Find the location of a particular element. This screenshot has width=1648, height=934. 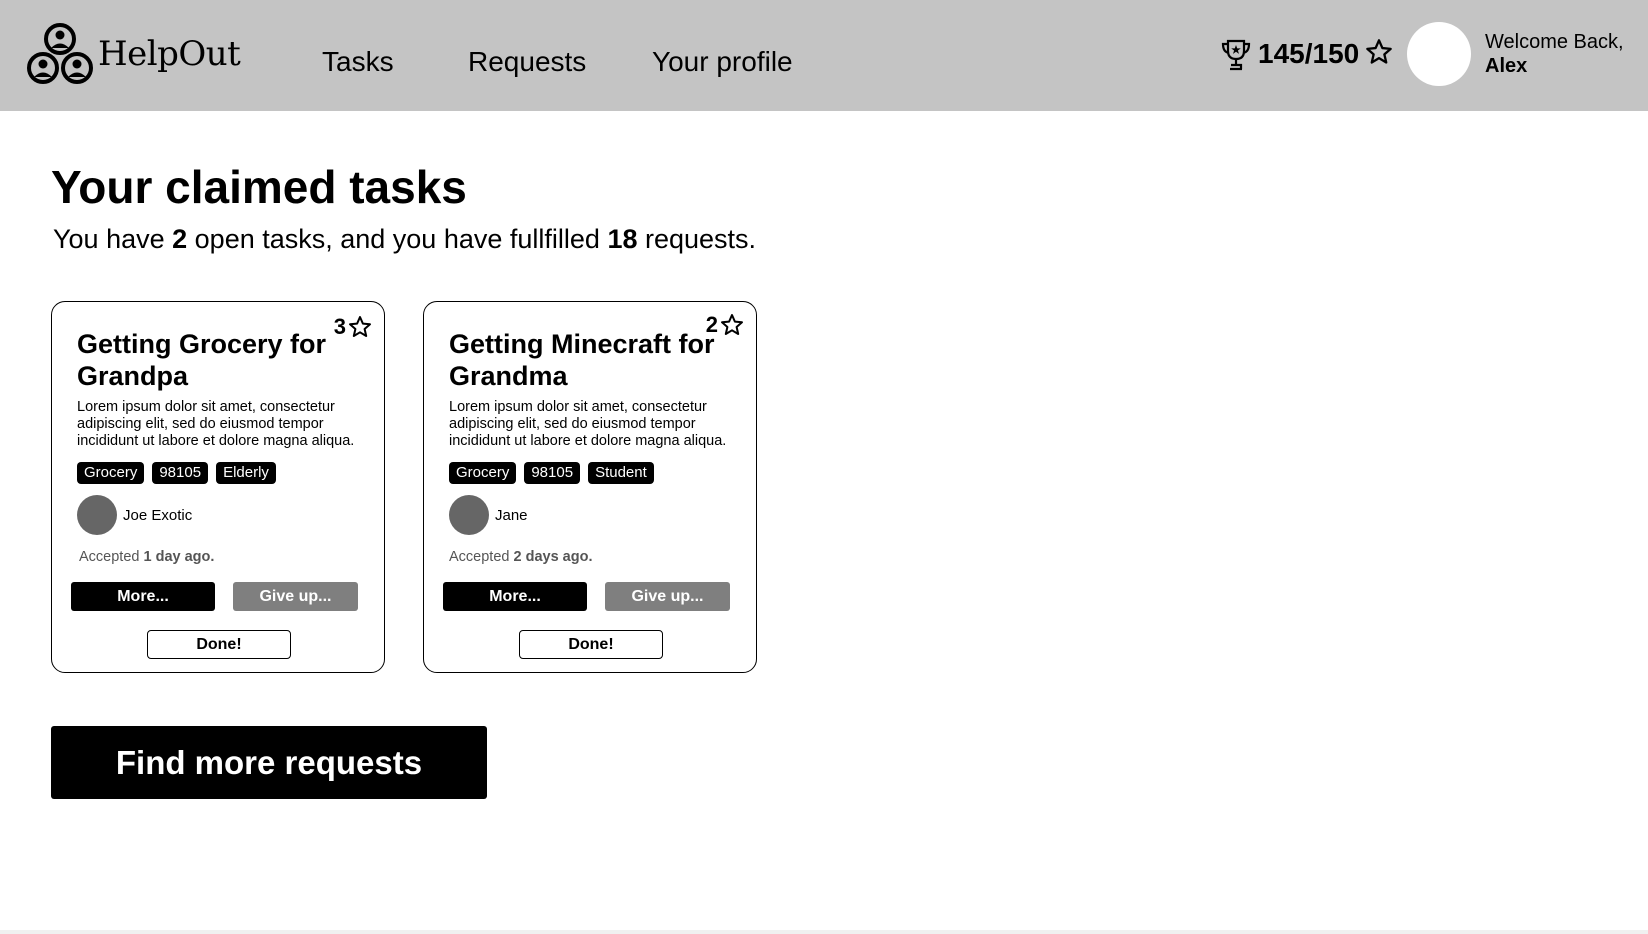

requester: Joe Exotic is located at coordinates (134, 515).